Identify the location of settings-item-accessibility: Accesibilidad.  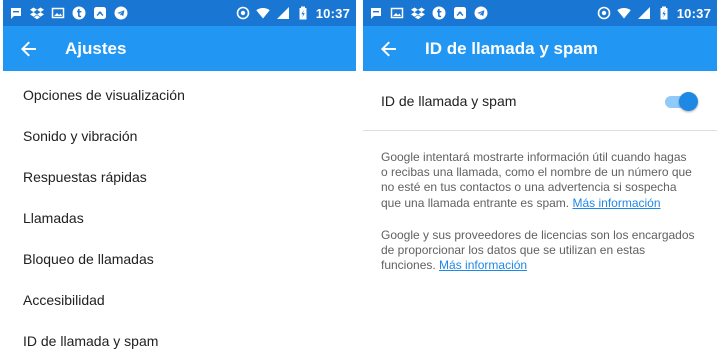
(179, 299).